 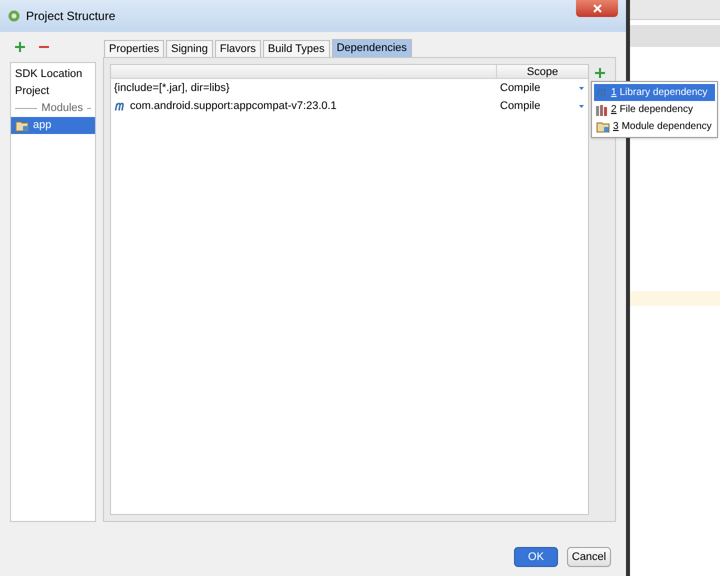 What do you see at coordinates (237, 48) in the screenshot?
I see `tab: Flavors` at bounding box center [237, 48].